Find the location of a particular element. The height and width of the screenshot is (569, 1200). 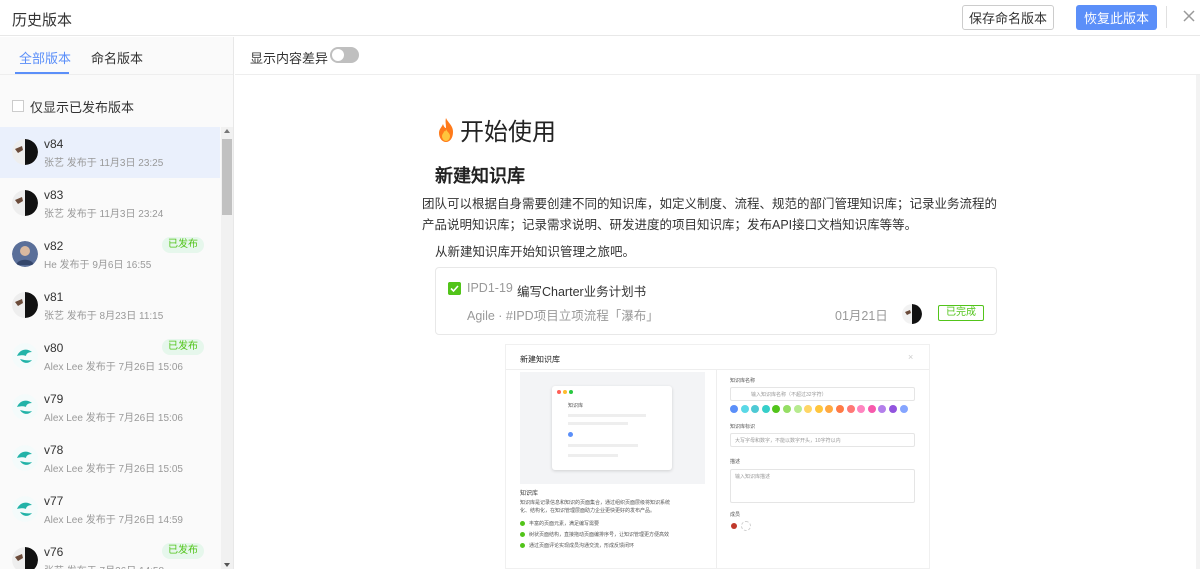

version-item-v78: v78 Alex Lee 发布于 7月26日 15:05 is located at coordinates (110, 458).